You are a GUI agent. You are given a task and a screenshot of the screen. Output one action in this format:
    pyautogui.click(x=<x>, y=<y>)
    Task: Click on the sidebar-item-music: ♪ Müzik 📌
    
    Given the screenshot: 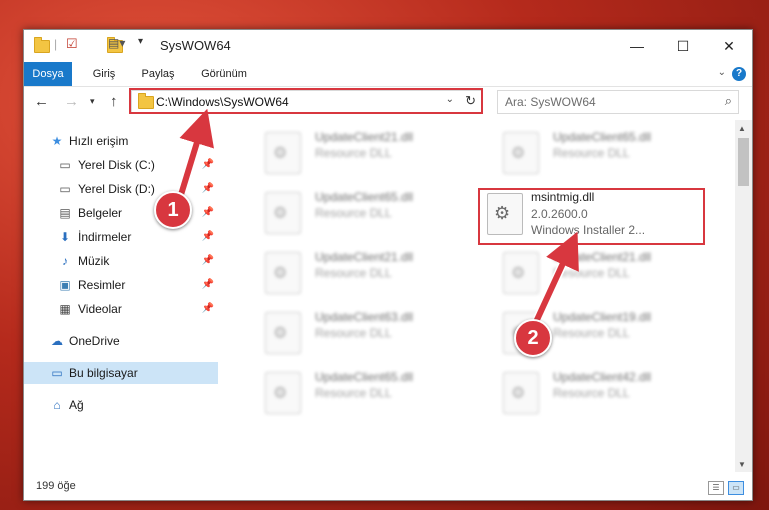 What is the action you would take?
    pyautogui.click(x=121, y=261)
    